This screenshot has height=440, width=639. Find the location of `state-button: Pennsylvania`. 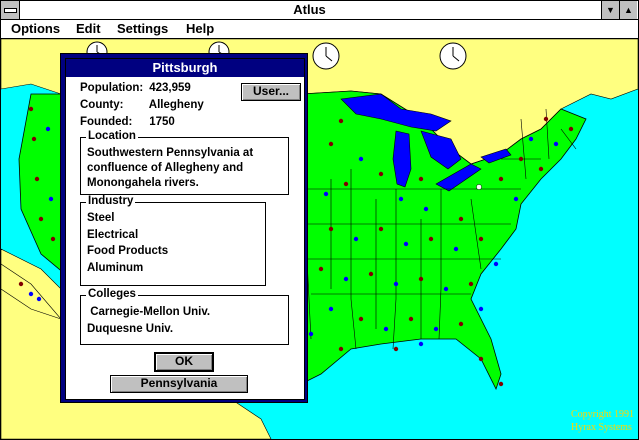

state-button: Pennsylvania is located at coordinates (179, 384).